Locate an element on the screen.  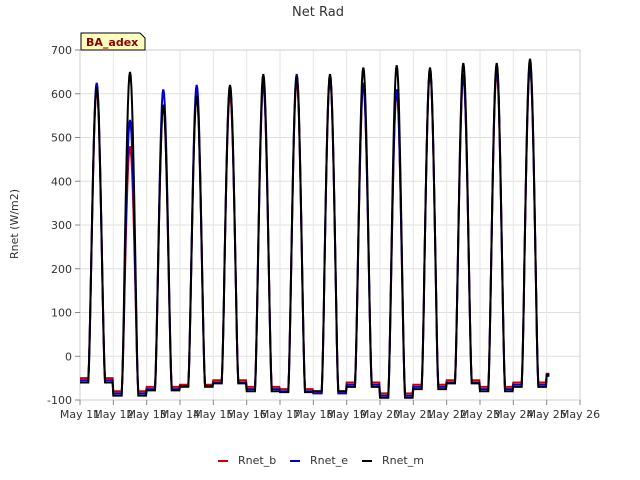
y-tick-label: 300 is located at coordinates (61, 225).